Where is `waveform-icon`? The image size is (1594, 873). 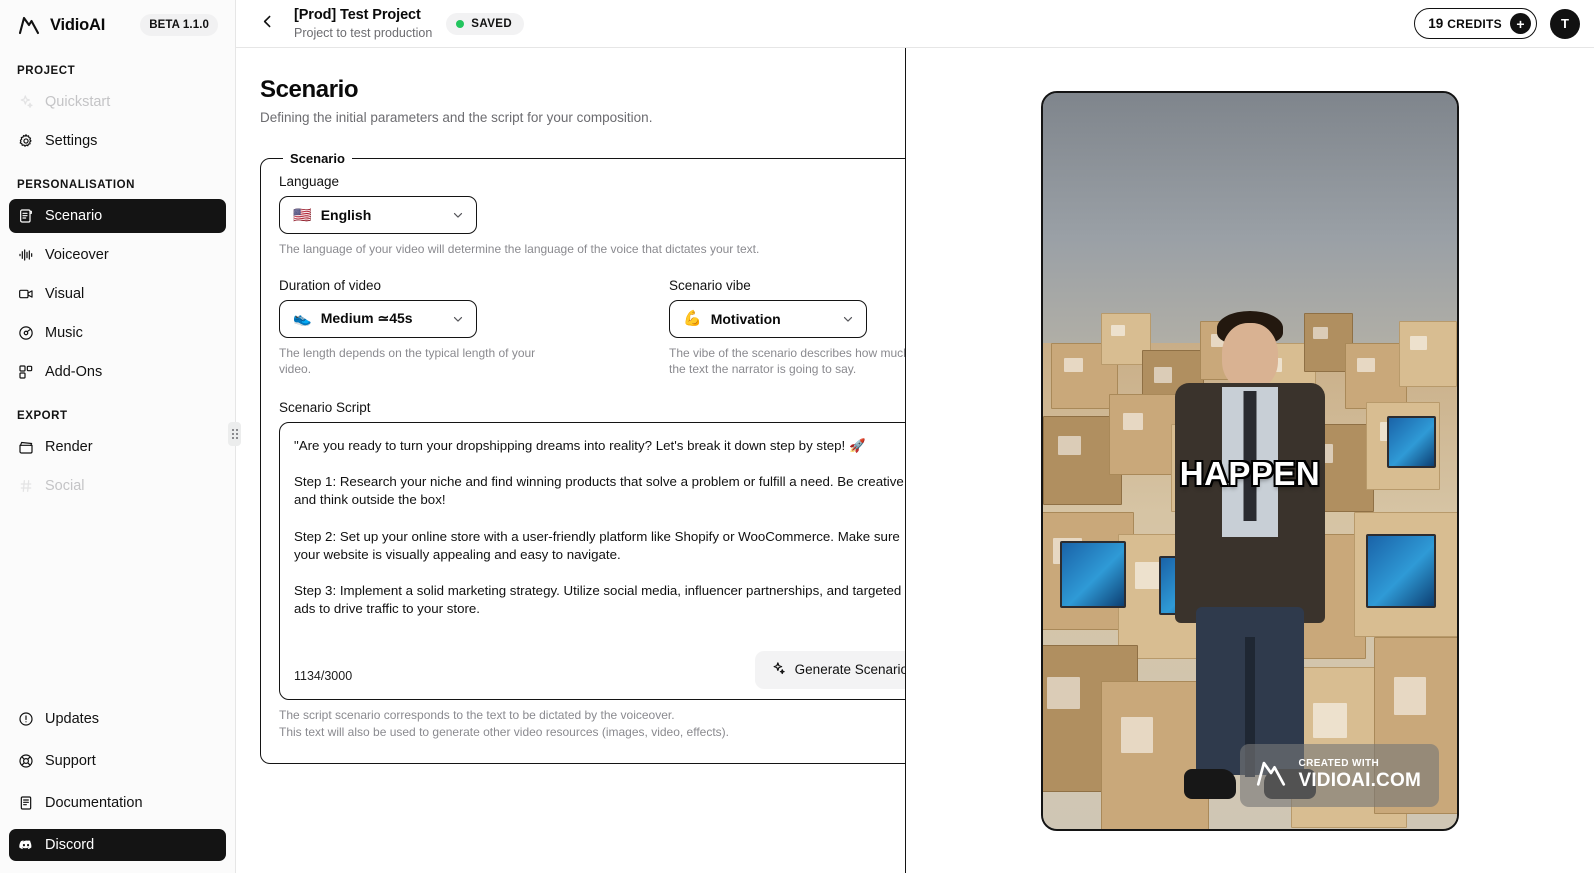 waveform-icon is located at coordinates (26, 255).